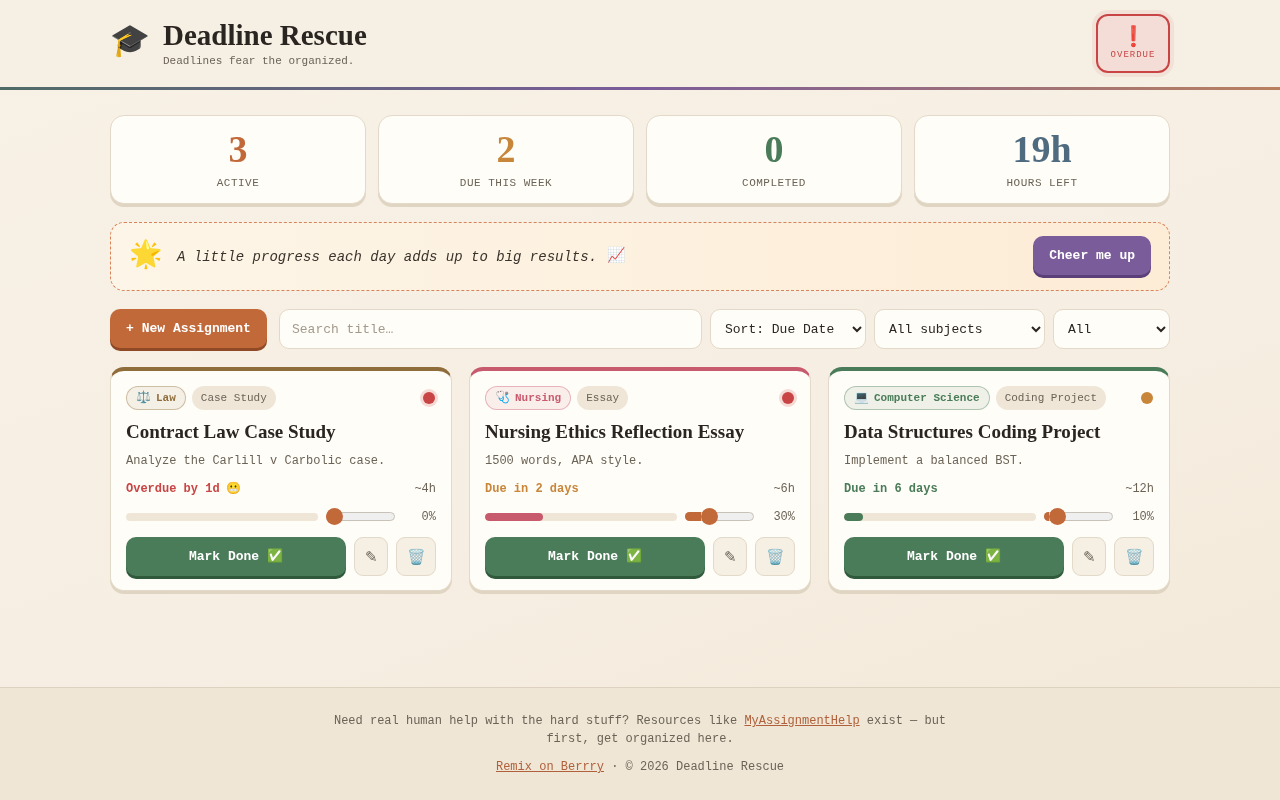 This screenshot has width=1280, height=800. Describe the element at coordinates (1133, 54) in the screenshot. I see `overdue-label: OVERDUE` at that location.